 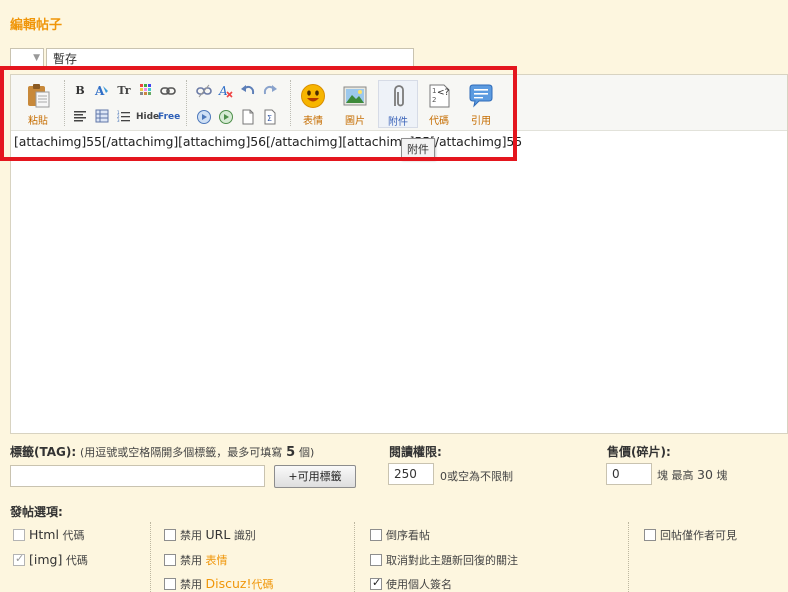 What do you see at coordinates (39, 96) in the screenshot?
I see `clipboard-icon` at bounding box center [39, 96].